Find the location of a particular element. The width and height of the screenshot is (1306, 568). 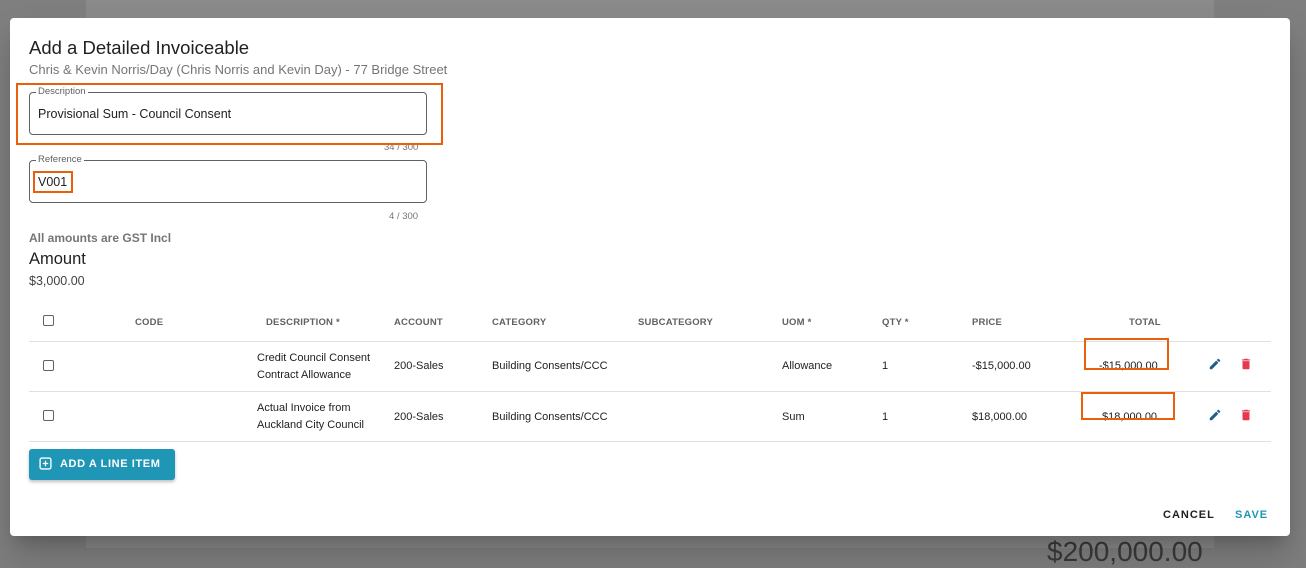

add-line-item-button: ADD A LINE ITEM is located at coordinates (102, 464).